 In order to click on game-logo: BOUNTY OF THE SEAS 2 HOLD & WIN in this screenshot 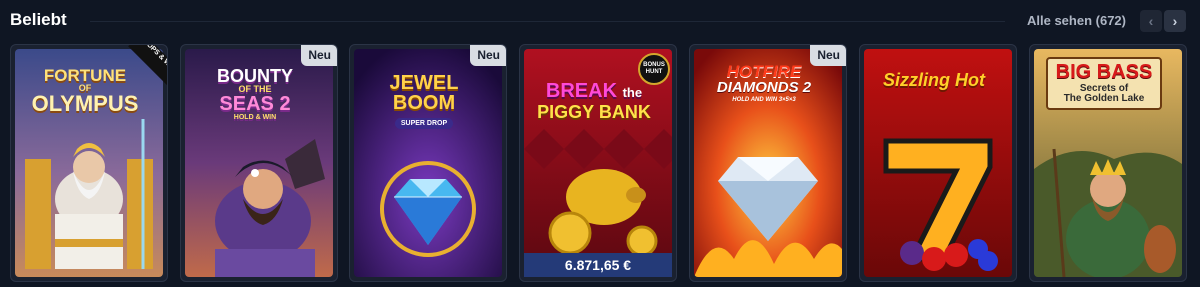, I will do `click(255, 94)`.